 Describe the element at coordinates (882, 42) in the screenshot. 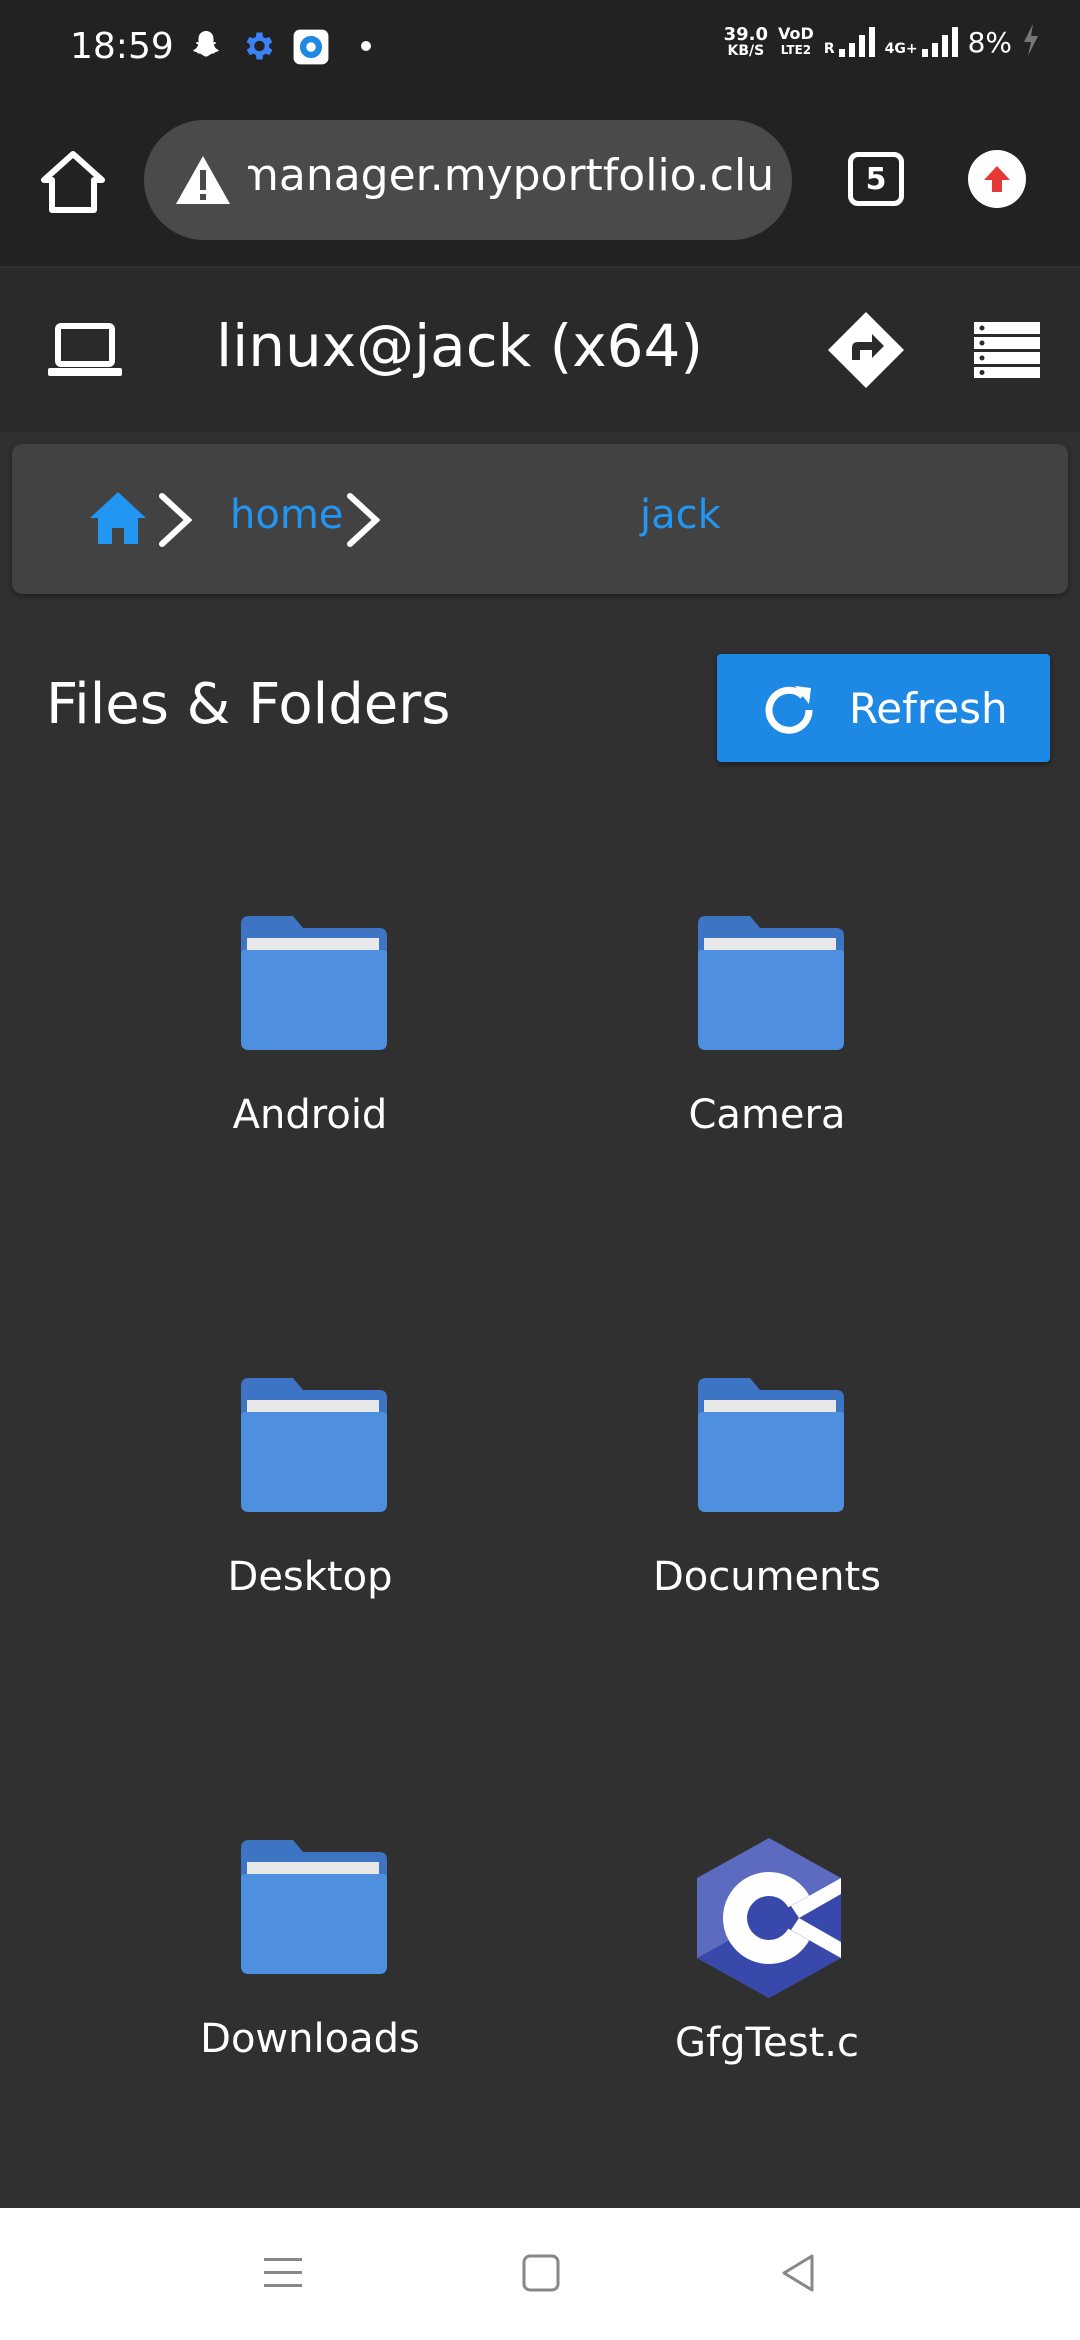

I see `status-indicators: 39.0 KB/S VoD LTE2 R 4G+ 8%` at that location.